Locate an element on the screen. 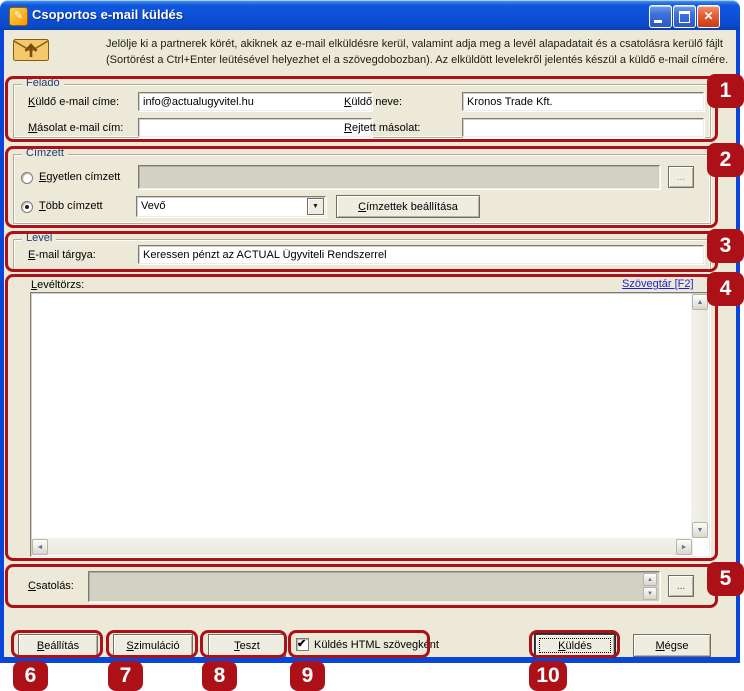  szimulacio-label: Szimuláció is located at coordinates (153, 645).